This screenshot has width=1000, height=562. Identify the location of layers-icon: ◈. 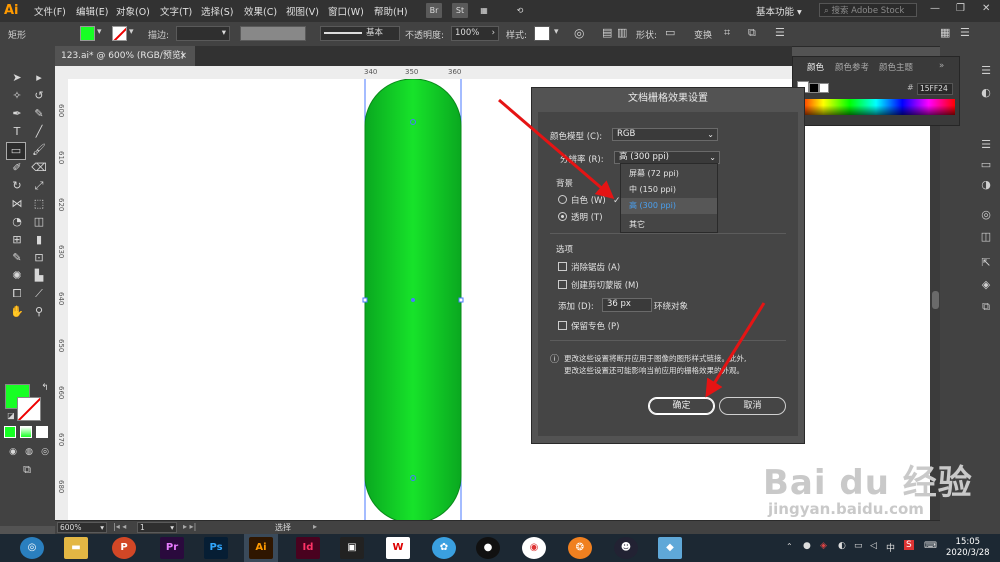
(986, 285).